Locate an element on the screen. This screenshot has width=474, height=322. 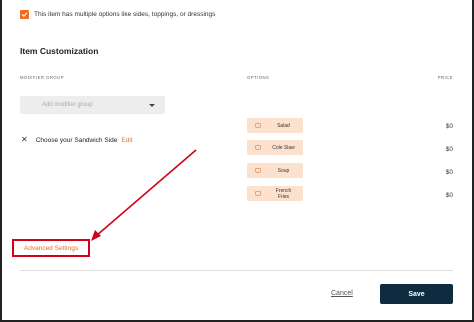
column-header-modifier-group: MODIFIER GROUP is located at coordinates (42, 77).